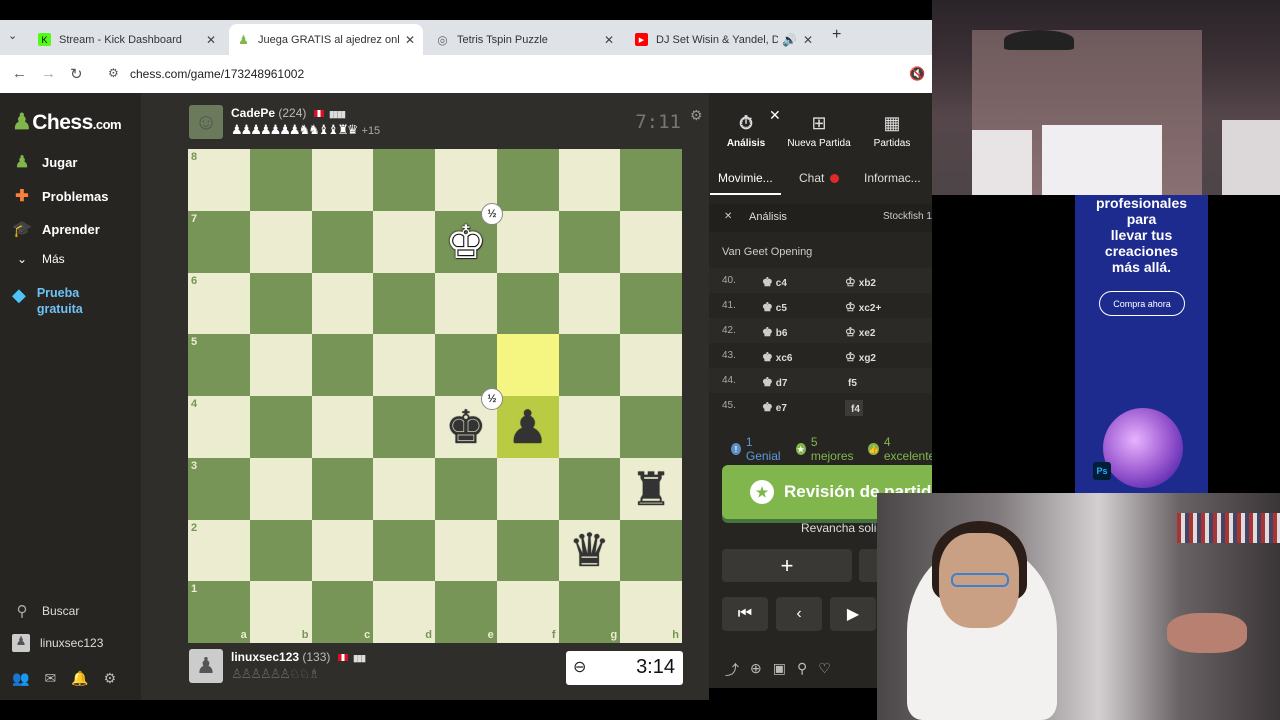 The image size is (1280, 720). I want to click on square-d5, so click(404, 365).